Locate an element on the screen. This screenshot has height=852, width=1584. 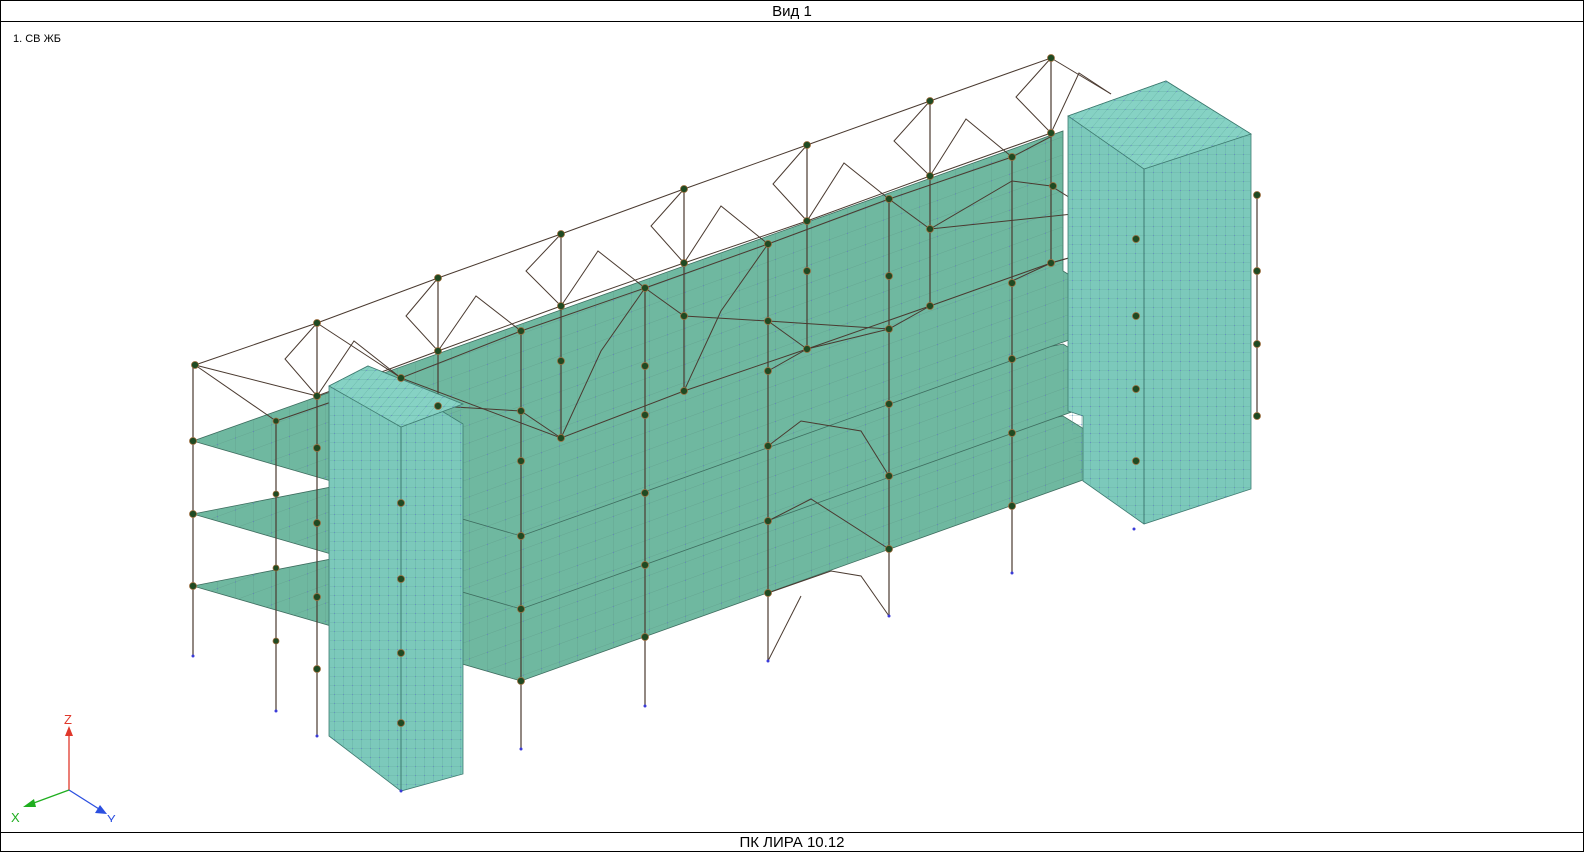
core-wall-right is located at coordinates (1159, 302).